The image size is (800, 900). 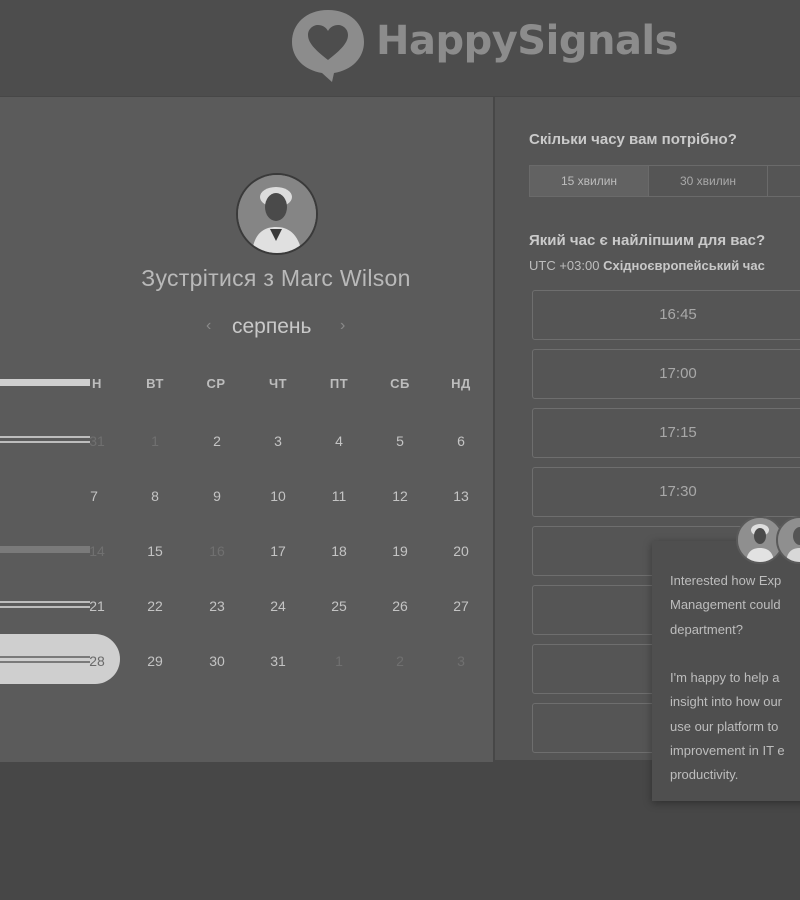 I want to click on calendar-day: 21, so click(x=97, y=606).